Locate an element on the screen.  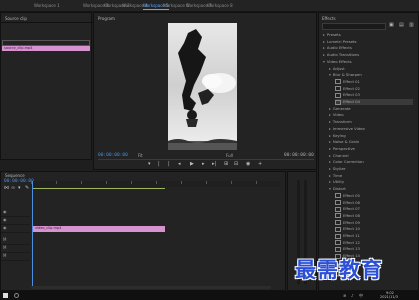
new-bin-icon: ▣ is located at coordinates (391, 25).